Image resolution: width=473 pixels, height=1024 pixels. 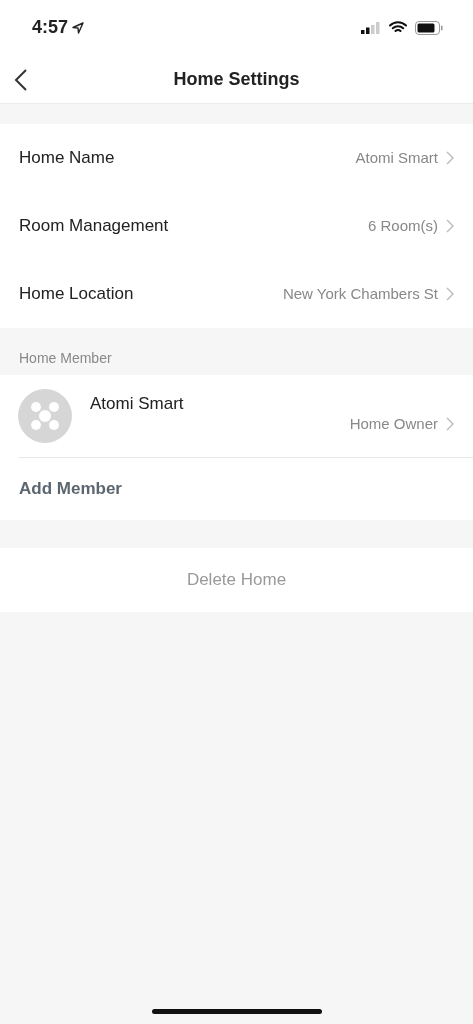 I want to click on setting-label: Home Name, so click(x=67, y=158).